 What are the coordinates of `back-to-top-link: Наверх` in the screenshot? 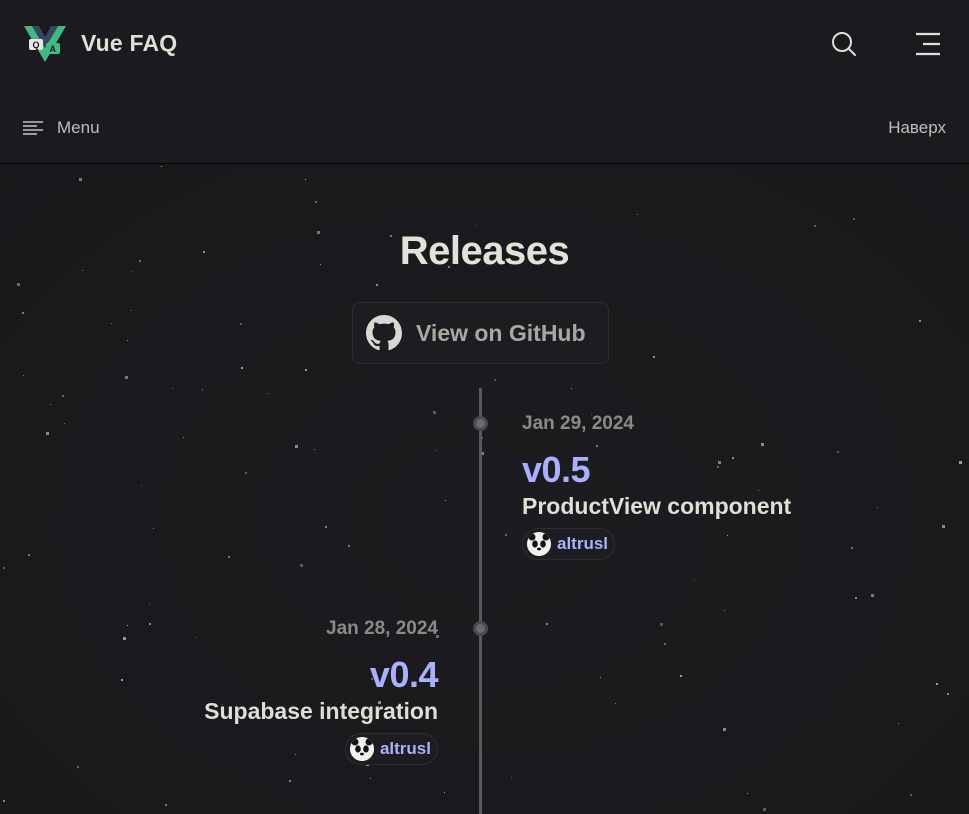 It's located at (917, 128).